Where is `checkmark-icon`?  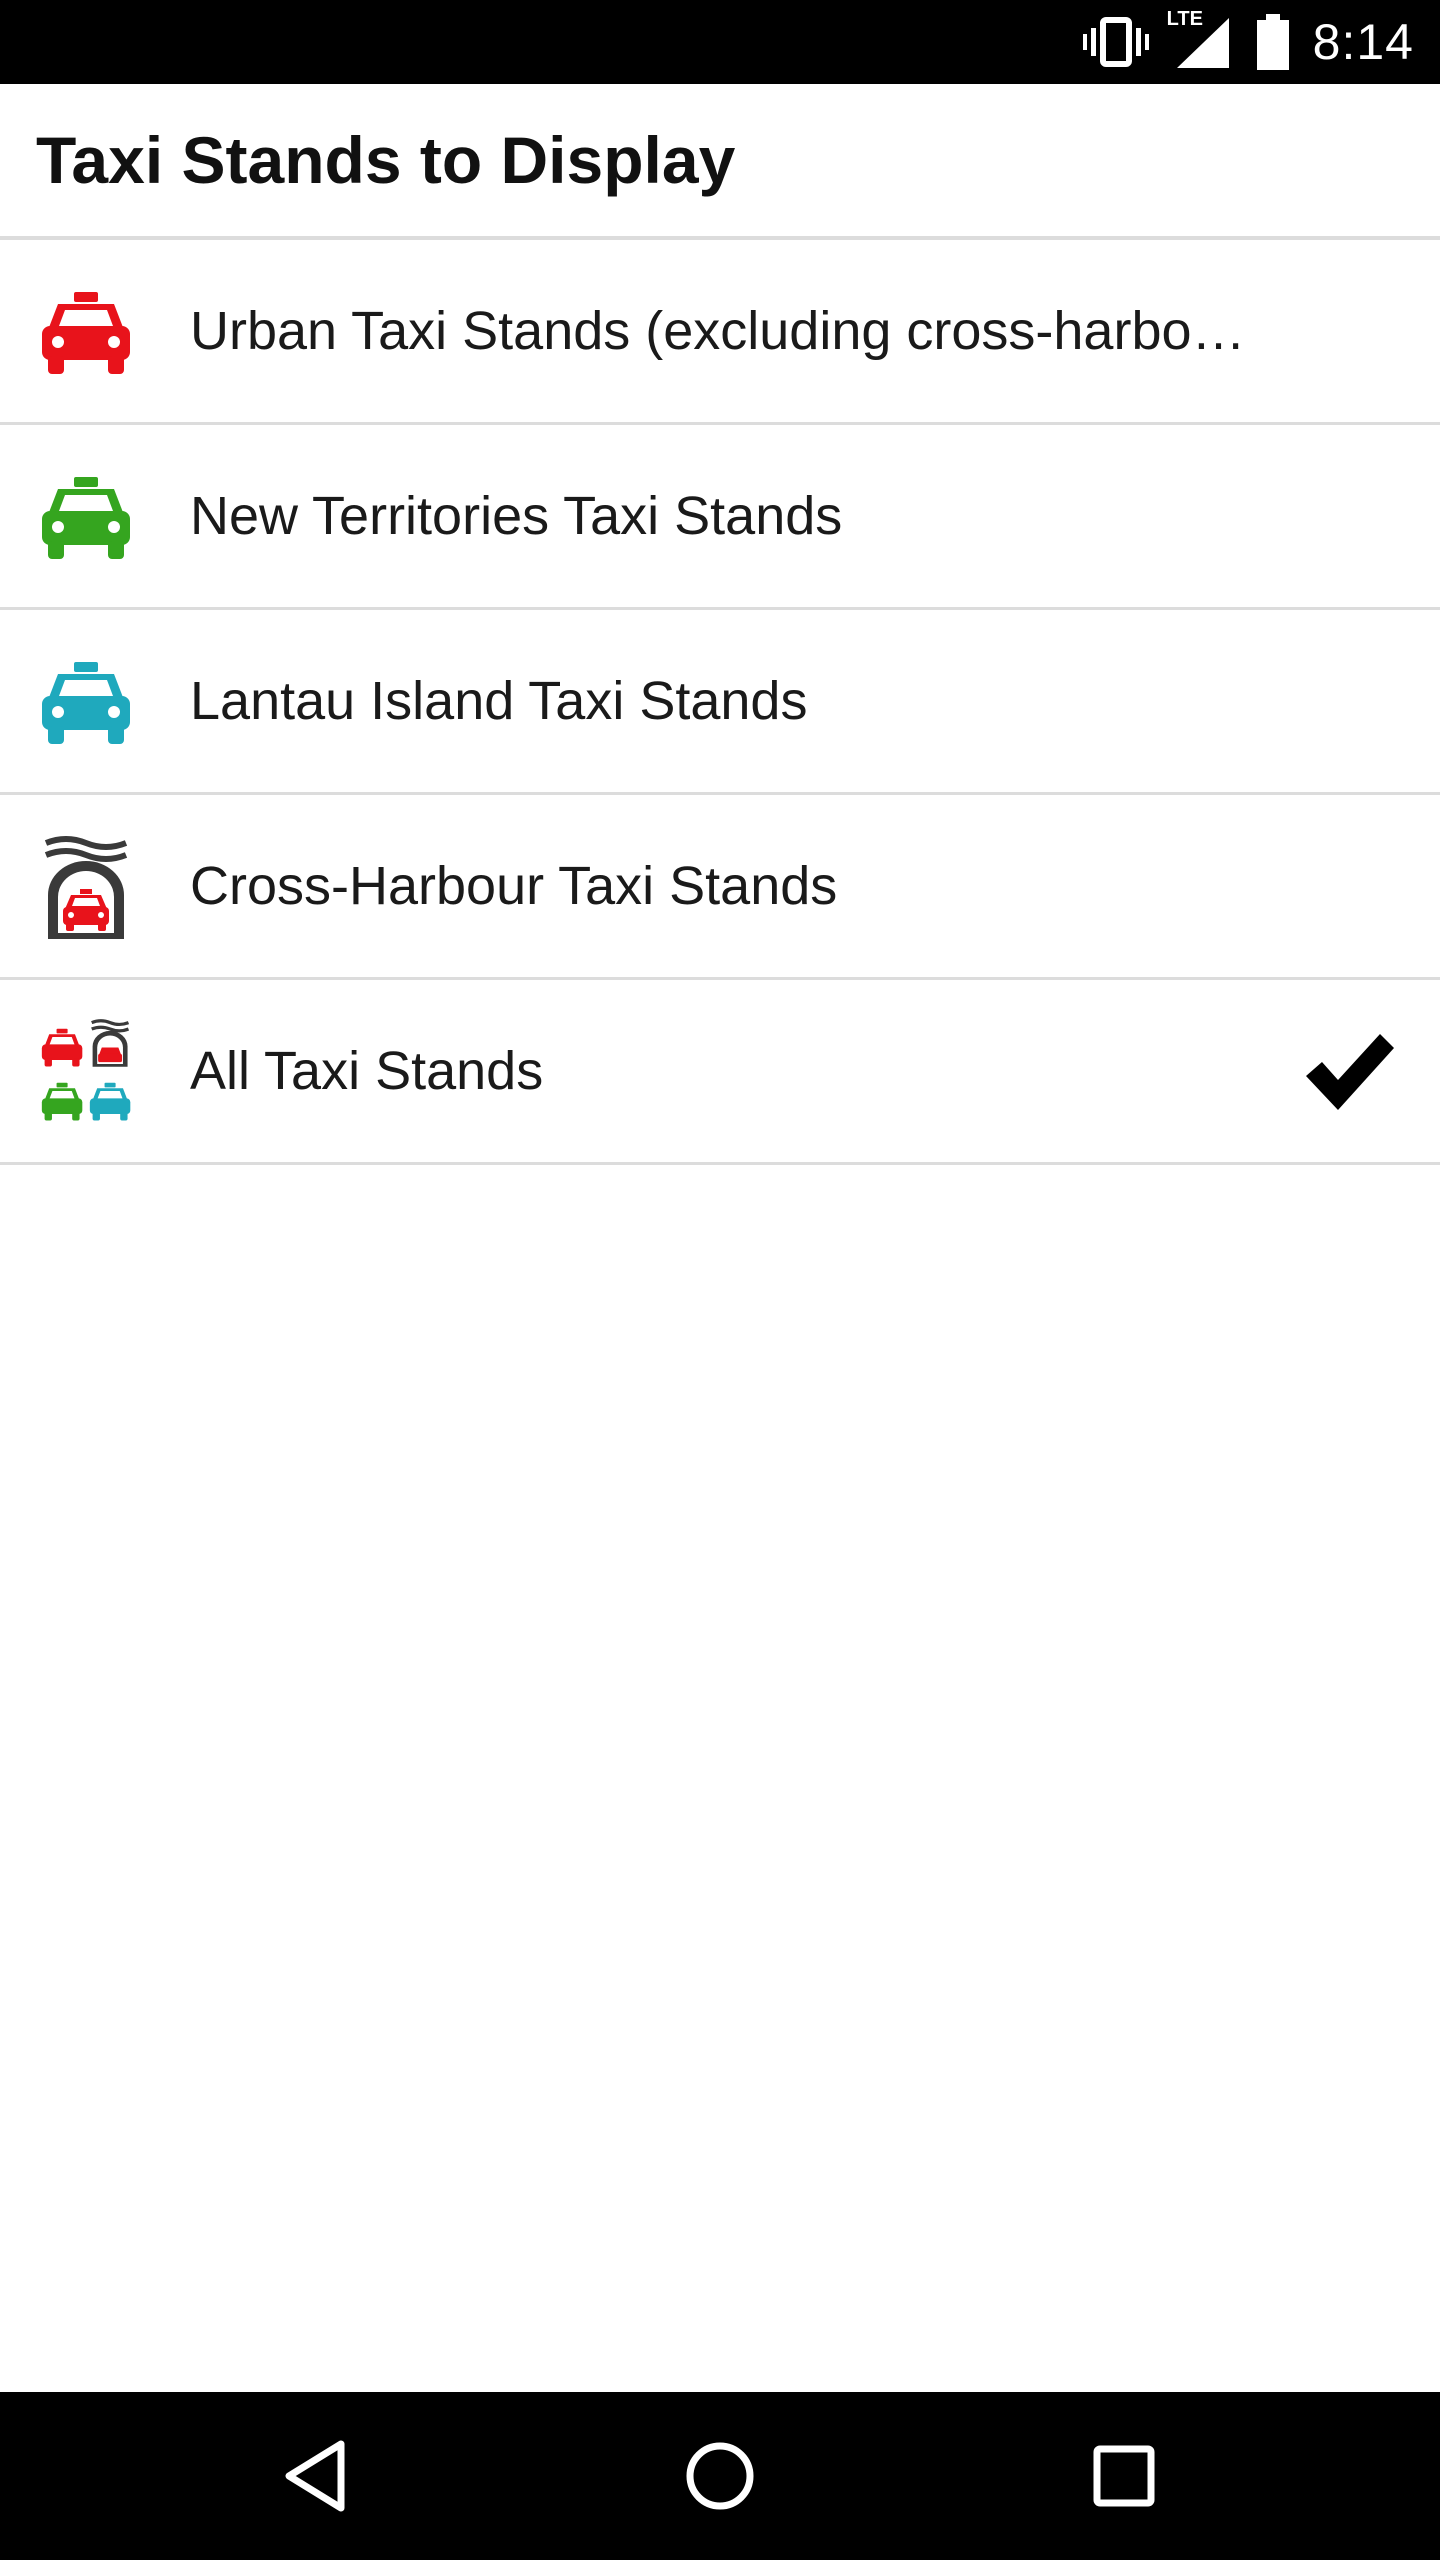
checkmark-icon is located at coordinates (1348, 1073).